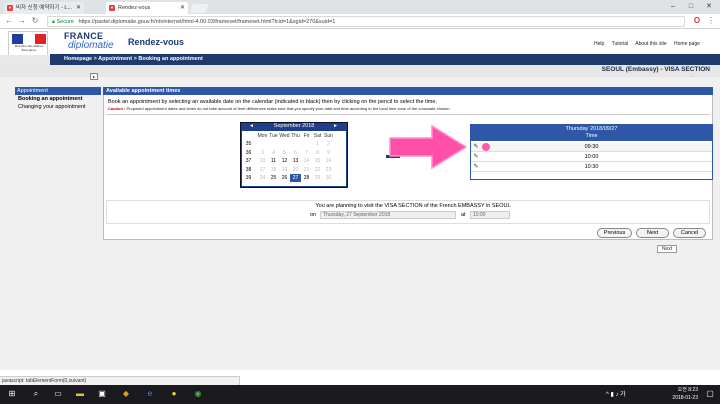 Image resolution: width=720 pixels, height=404 pixels. What do you see at coordinates (295, 178) in the screenshot?
I see `calendar-day-selected: 27` at bounding box center [295, 178].